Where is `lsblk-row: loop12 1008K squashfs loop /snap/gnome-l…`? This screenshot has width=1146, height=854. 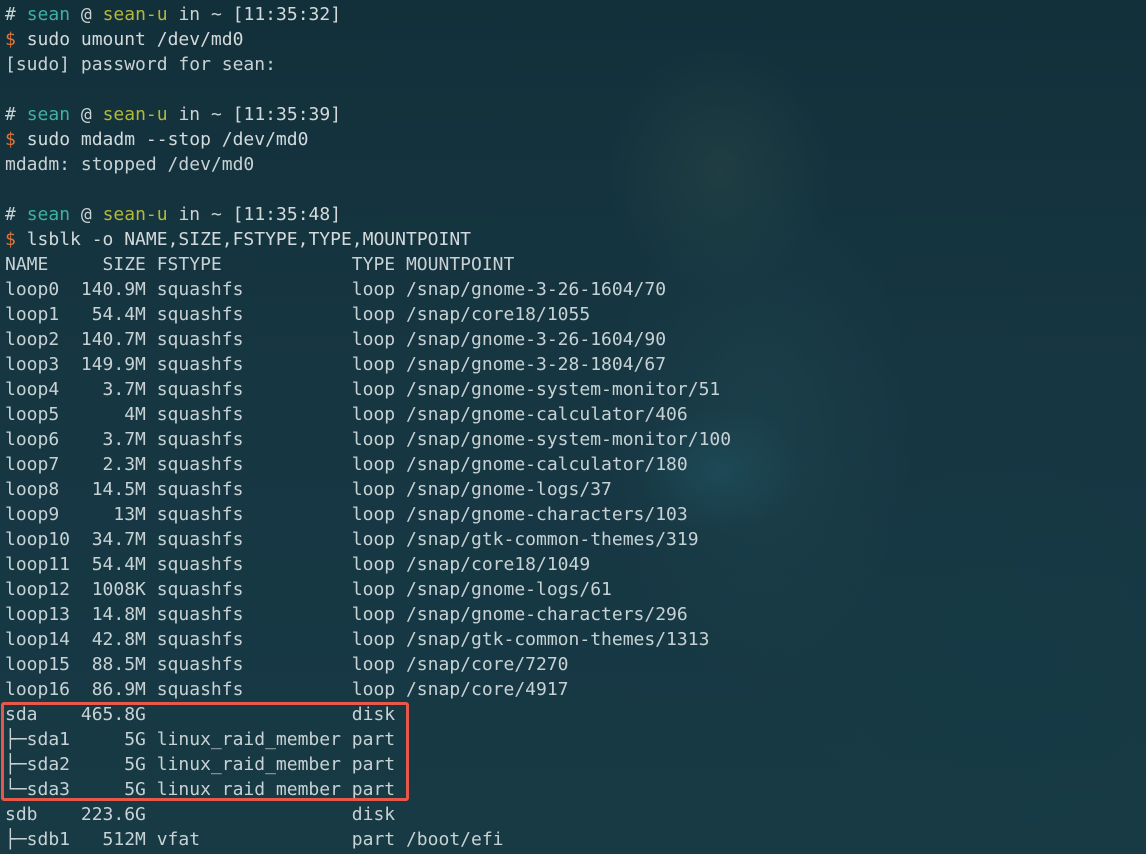
lsblk-row: loop12 1008K squashfs loop /snap/gnome-l… is located at coordinates (308, 589).